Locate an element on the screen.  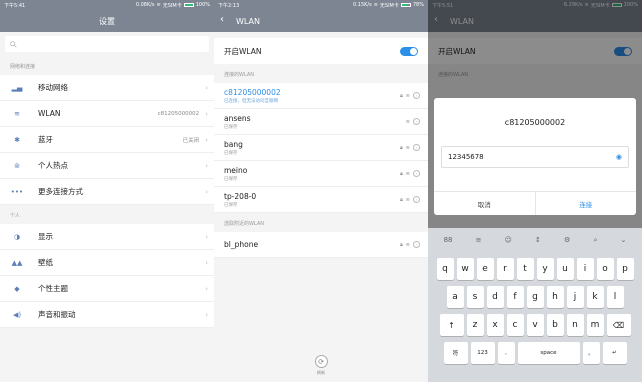
password-field-box: ◉ is located at coordinates (535, 157).